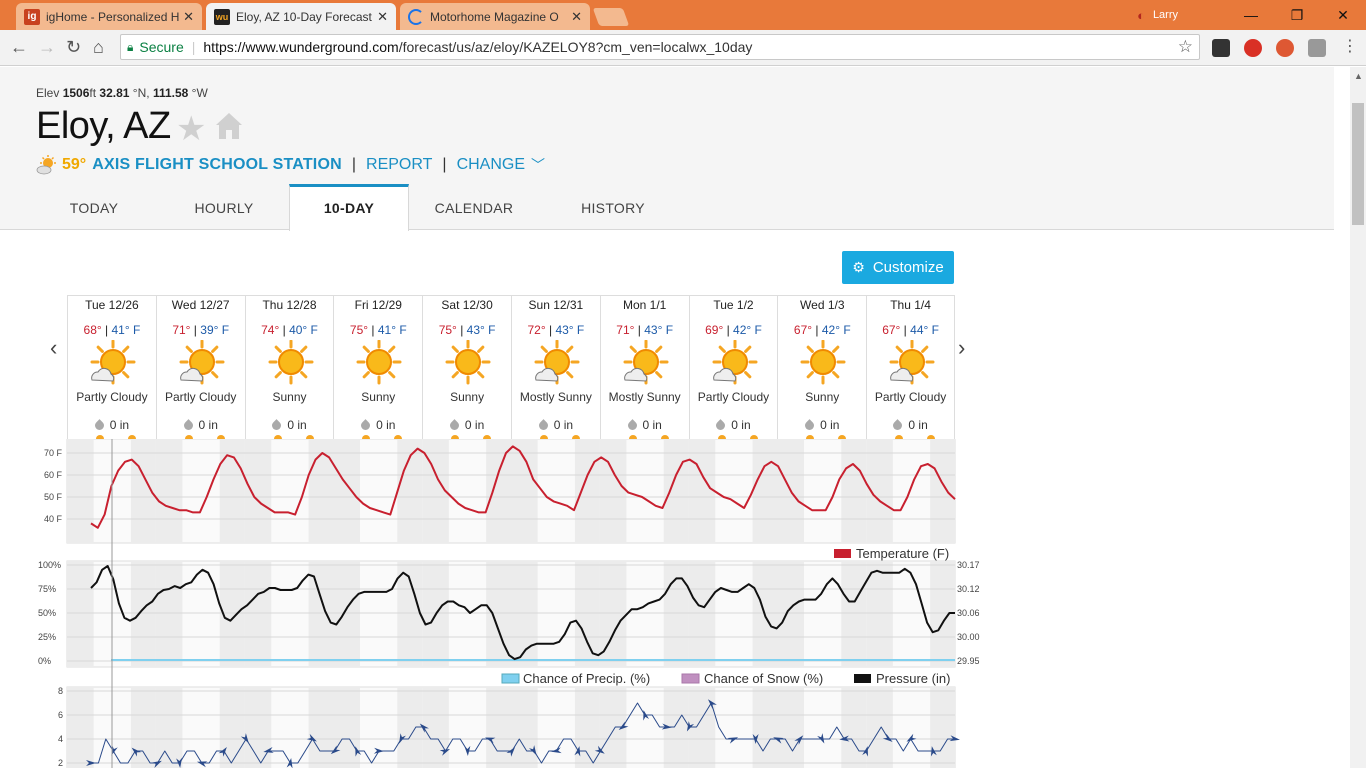 The width and height of the screenshot is (1366, 768). Describe the element at coordinates (536, 330) in the screenshot. I see `high-temp: 72°` at that location.